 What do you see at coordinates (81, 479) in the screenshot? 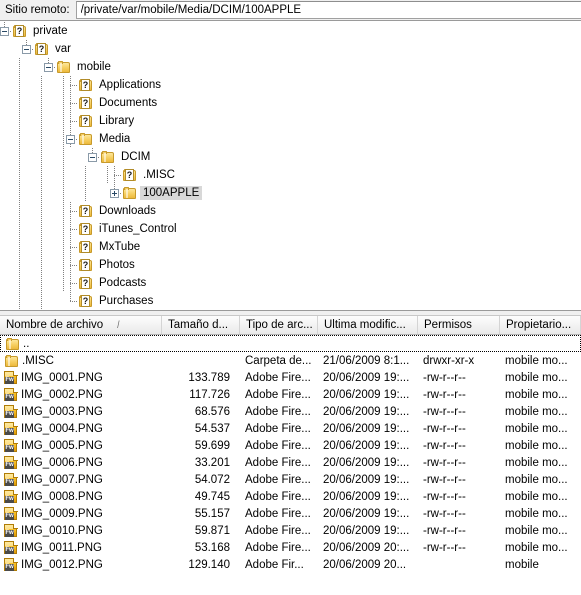
I see `cell-name: Fw IMG_0007.PNG` at bounding box center [81, 479].